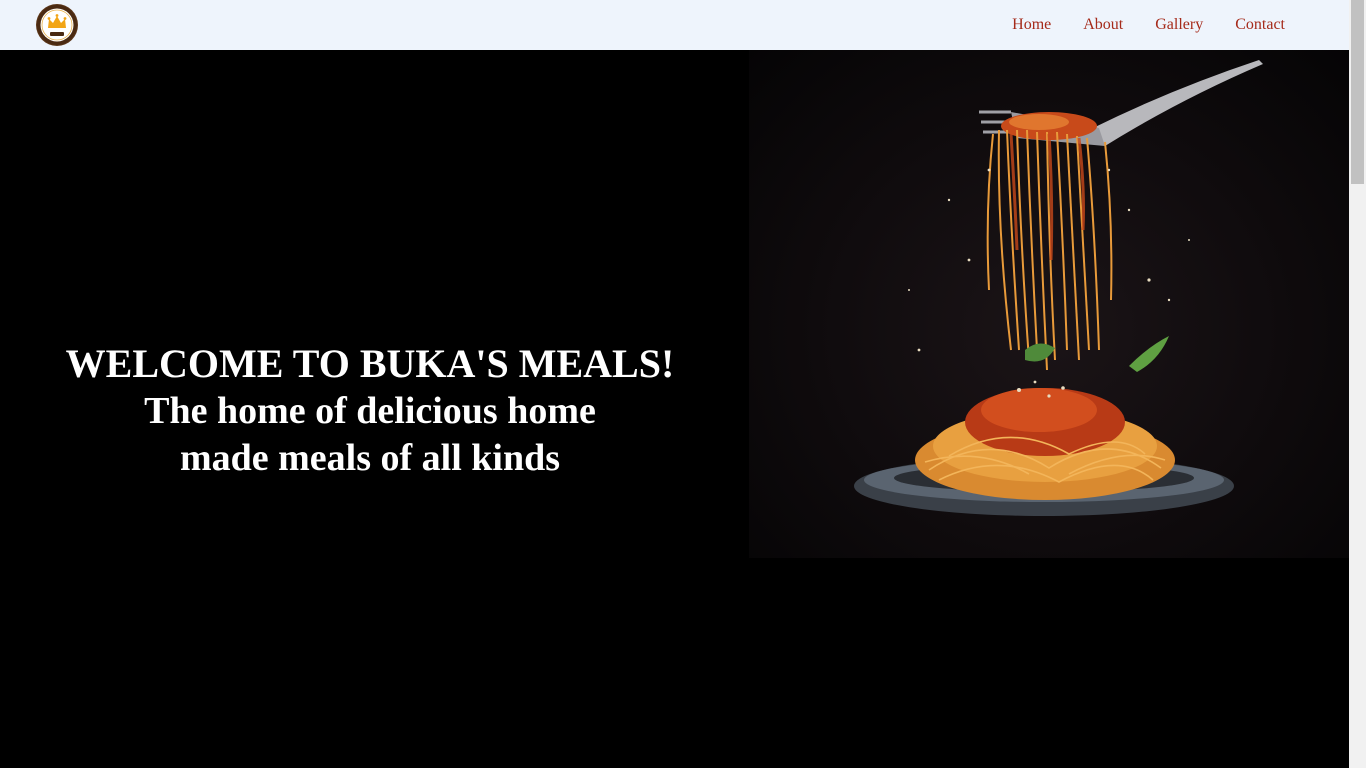 This screenshot has width=1366, height=768. I want to click on hero-title: WELCOME TO BUKA'S MEALS!, so click(370, 363).